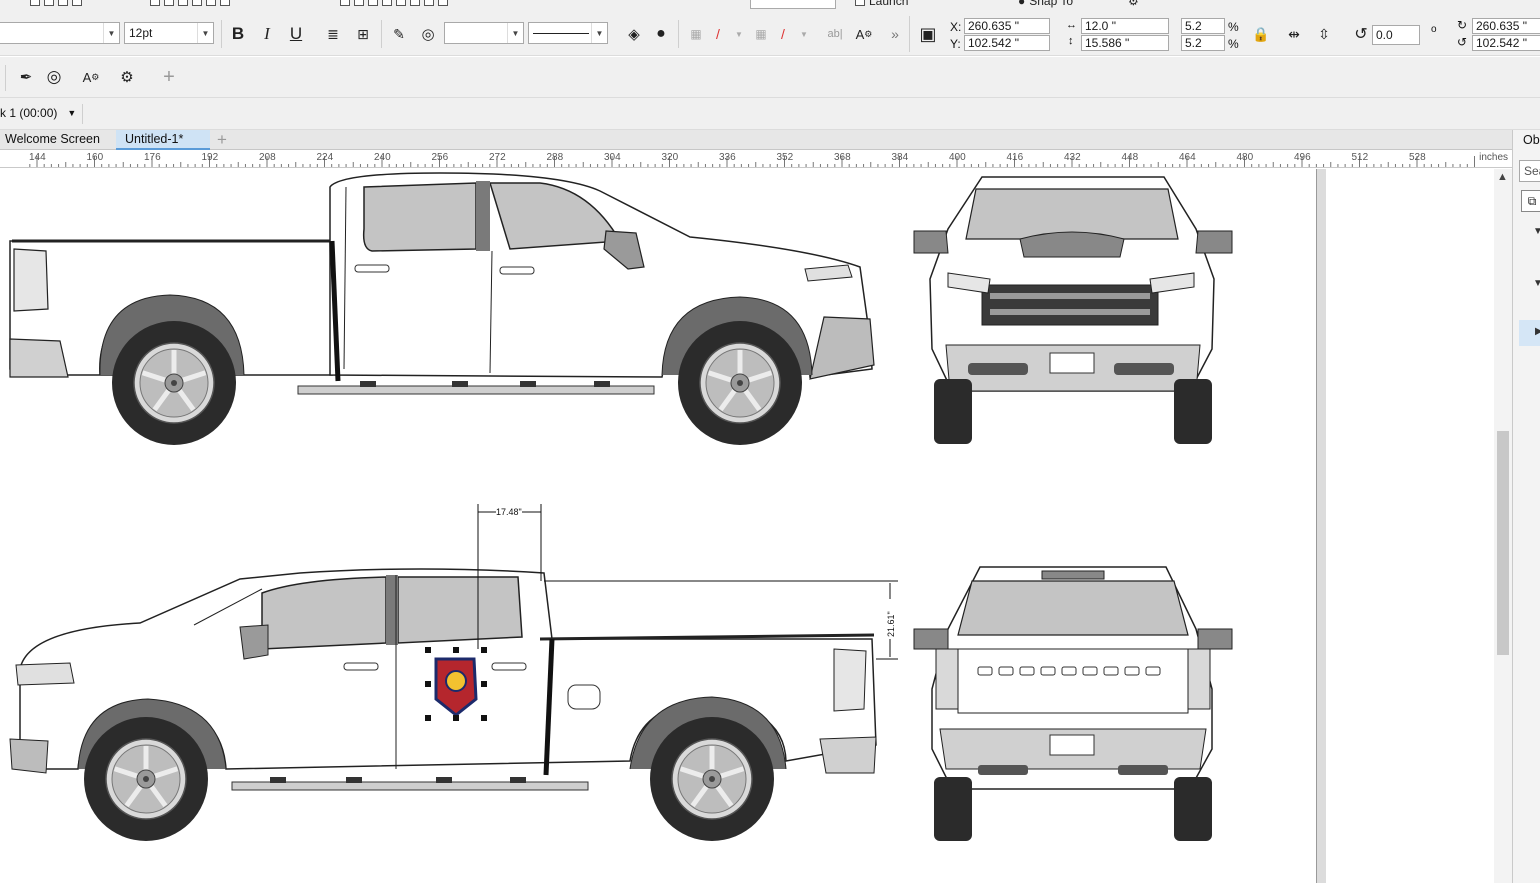 Image resolution: width=1540 pixels, height=883 pixels. What do you see at coordinates (55, 140) in the screenshot?
I see `tab-welcome-screen: Welcome Screen` at bounding box center [55, 140].